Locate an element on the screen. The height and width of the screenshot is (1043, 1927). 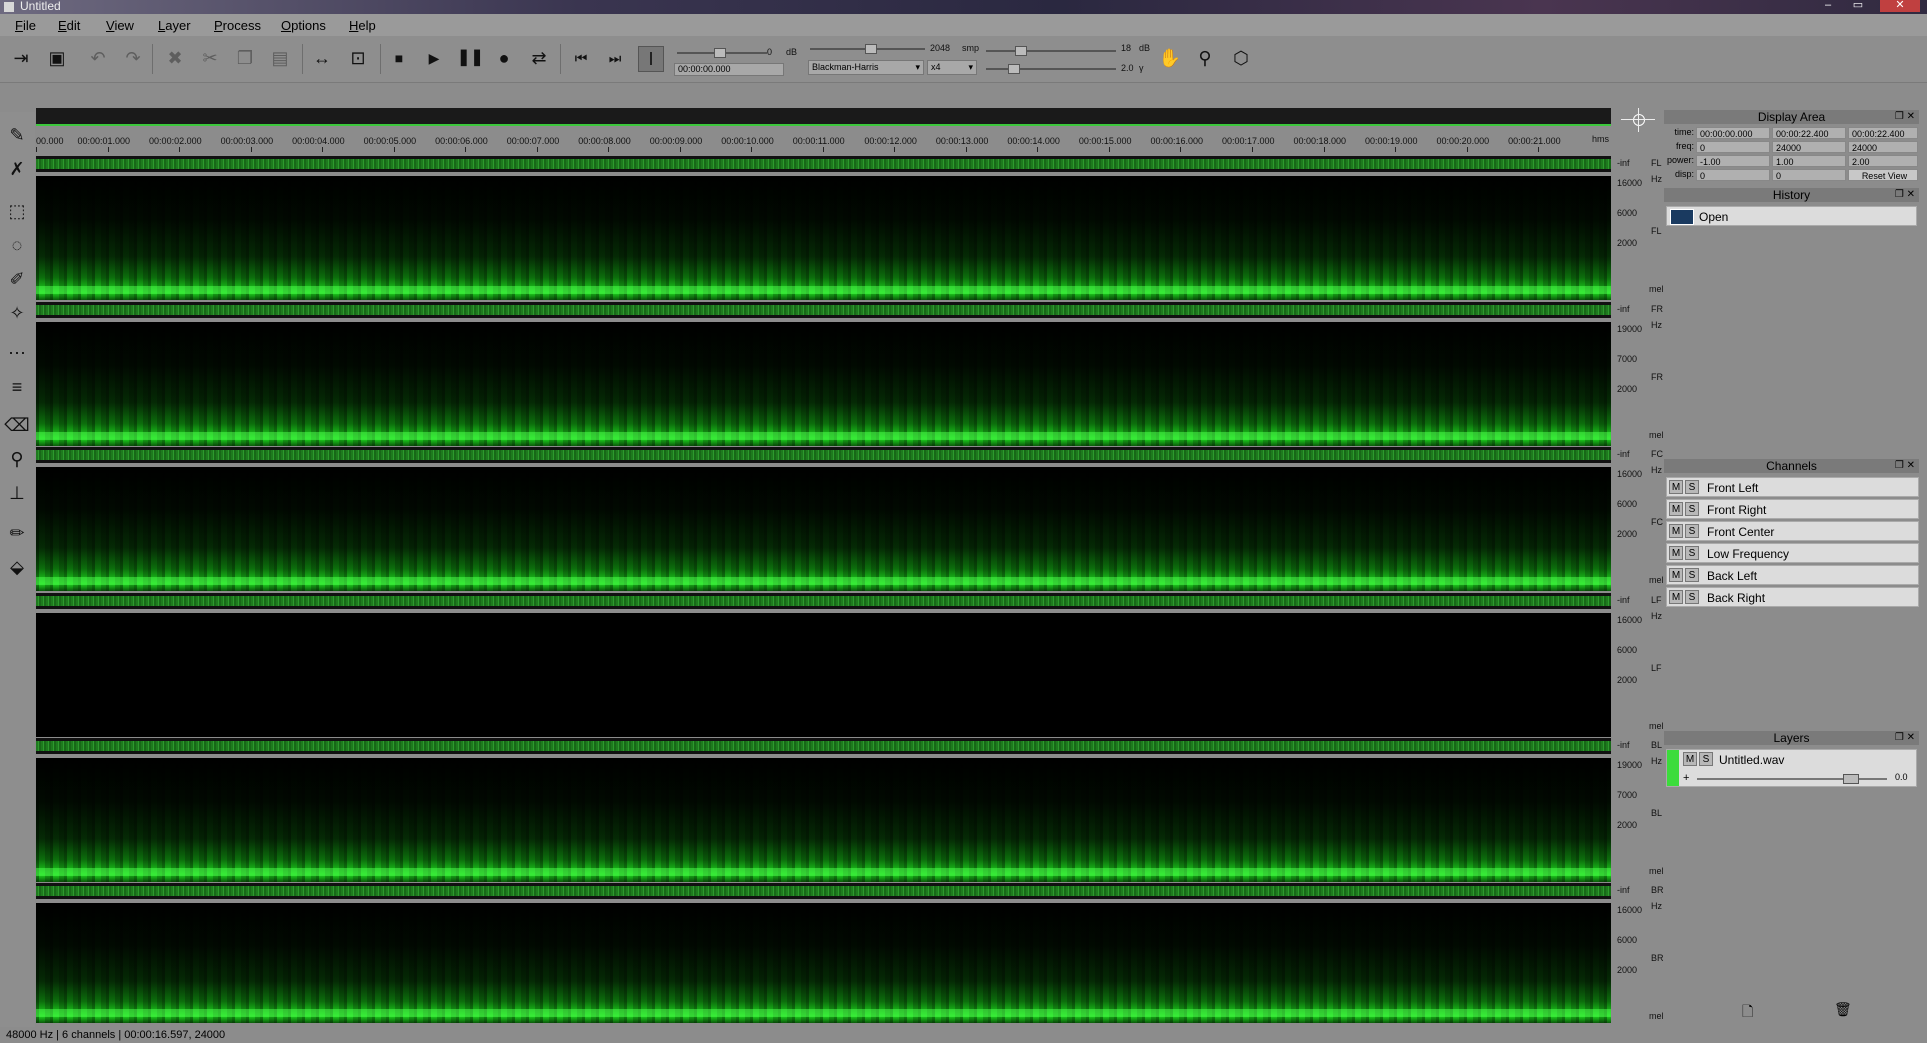
channel-row: M S Front Center is located at coordinates (1792, 531).